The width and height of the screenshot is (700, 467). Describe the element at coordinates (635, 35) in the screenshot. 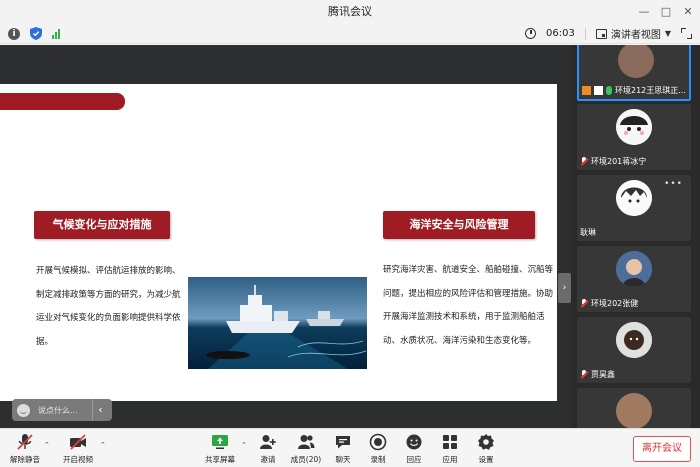

I see `view-mode-label: 演讲者视图` at that location.